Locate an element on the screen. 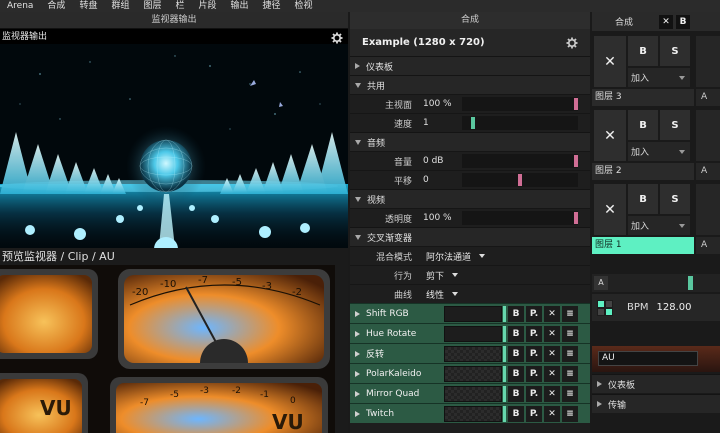 The image size is (720, 433). section-video: 视频 is located at coordinates (470, 198).